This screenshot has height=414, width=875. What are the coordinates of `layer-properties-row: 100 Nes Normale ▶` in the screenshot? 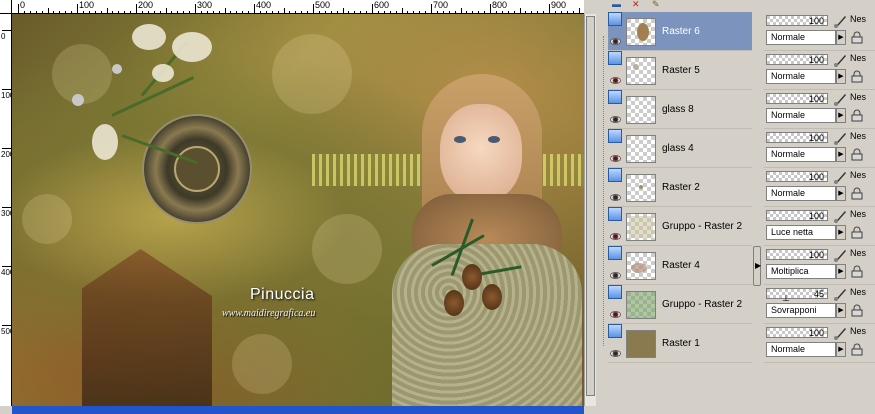 It's located at (819, 343).